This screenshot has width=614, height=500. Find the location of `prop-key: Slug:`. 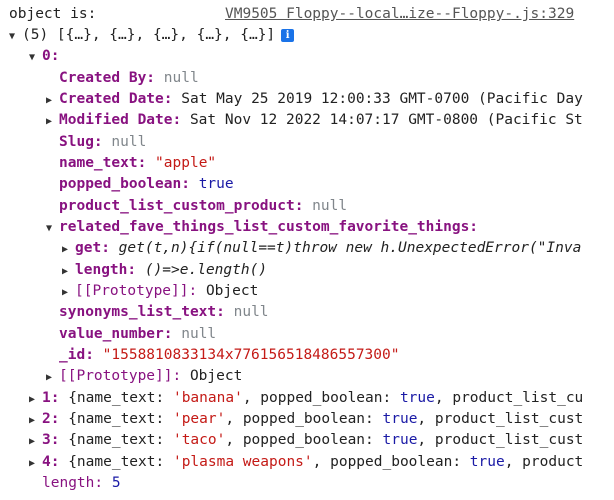

prop-key: Slug: is located at coordinates (81, 142).